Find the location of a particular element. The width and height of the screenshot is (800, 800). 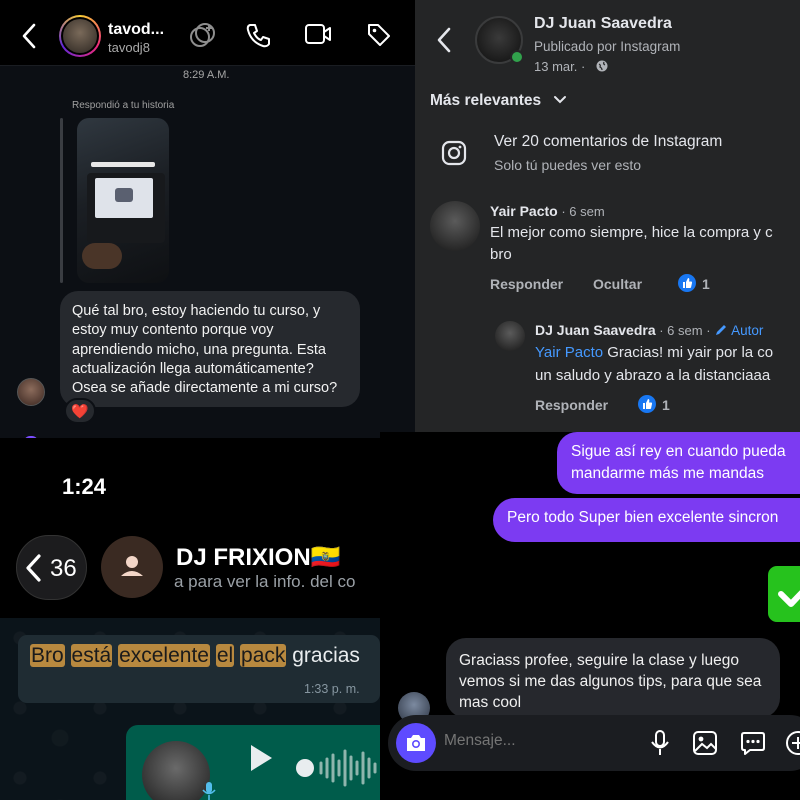

mention-link: Yair Pacto is located at coordinates (569, 352).